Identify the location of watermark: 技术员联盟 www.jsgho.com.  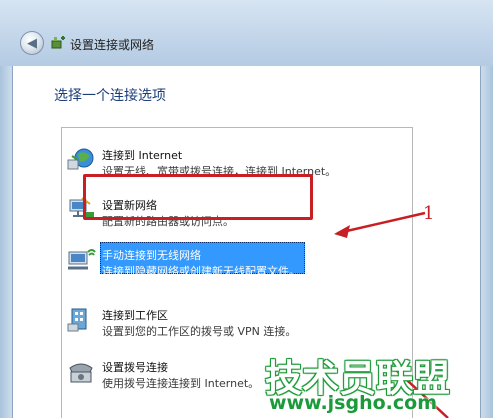
(379, 383).